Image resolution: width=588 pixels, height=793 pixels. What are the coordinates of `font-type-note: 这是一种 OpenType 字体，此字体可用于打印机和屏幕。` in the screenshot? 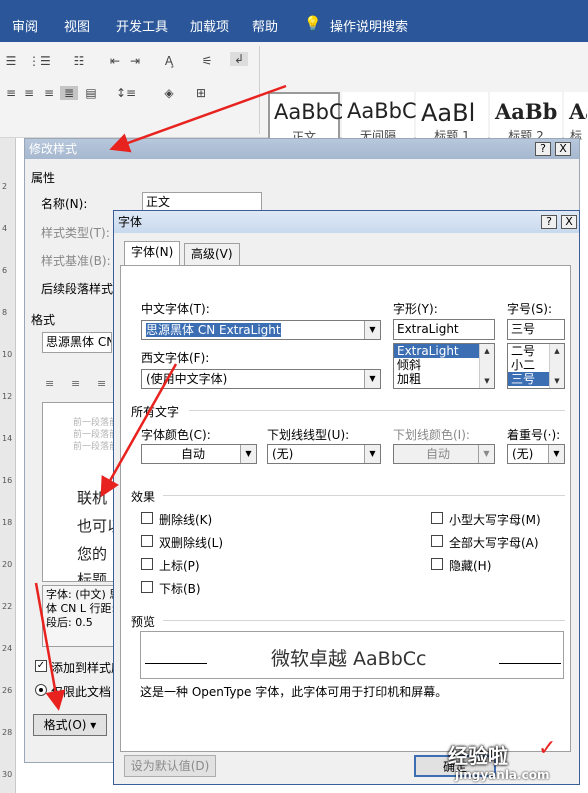 It's located at (294, 692).